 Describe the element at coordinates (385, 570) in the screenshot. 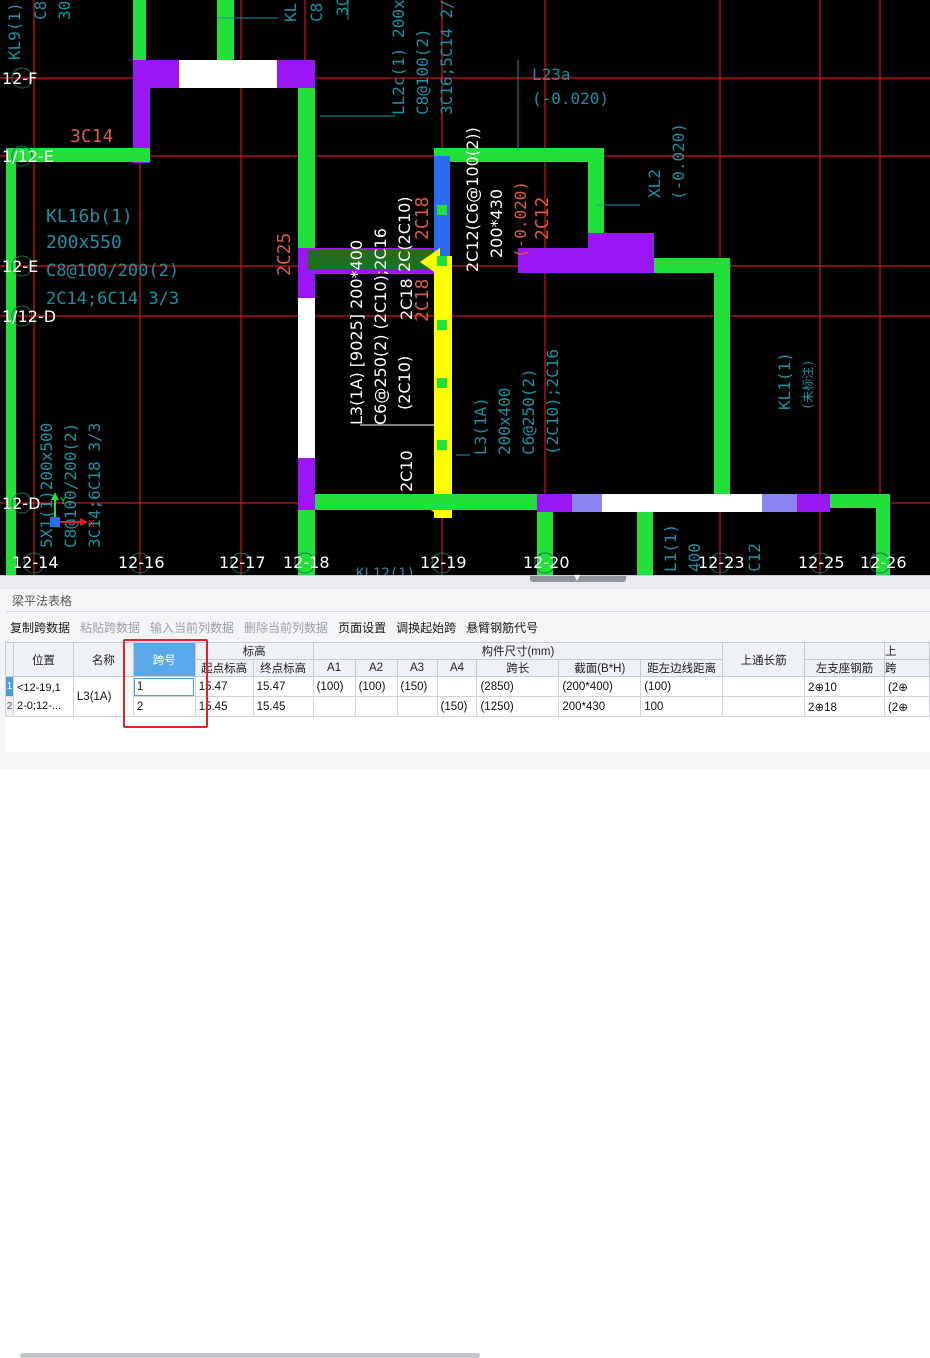

I see `beam-label: KL12(1)` at that location.